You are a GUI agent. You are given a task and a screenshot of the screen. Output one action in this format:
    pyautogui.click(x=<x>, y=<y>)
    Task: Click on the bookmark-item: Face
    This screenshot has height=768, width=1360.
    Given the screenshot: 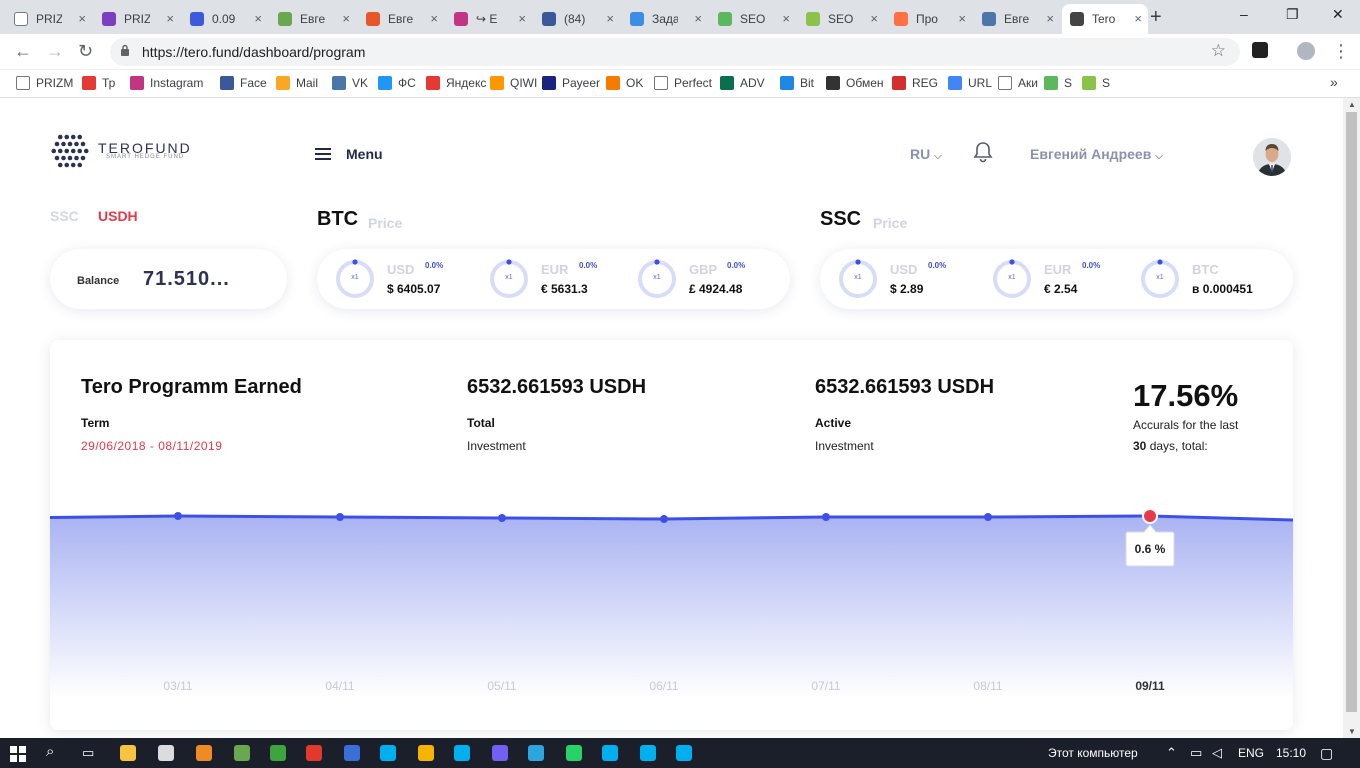 What is the action you would take?
    pyautogui.click(x=243, y=83)
    